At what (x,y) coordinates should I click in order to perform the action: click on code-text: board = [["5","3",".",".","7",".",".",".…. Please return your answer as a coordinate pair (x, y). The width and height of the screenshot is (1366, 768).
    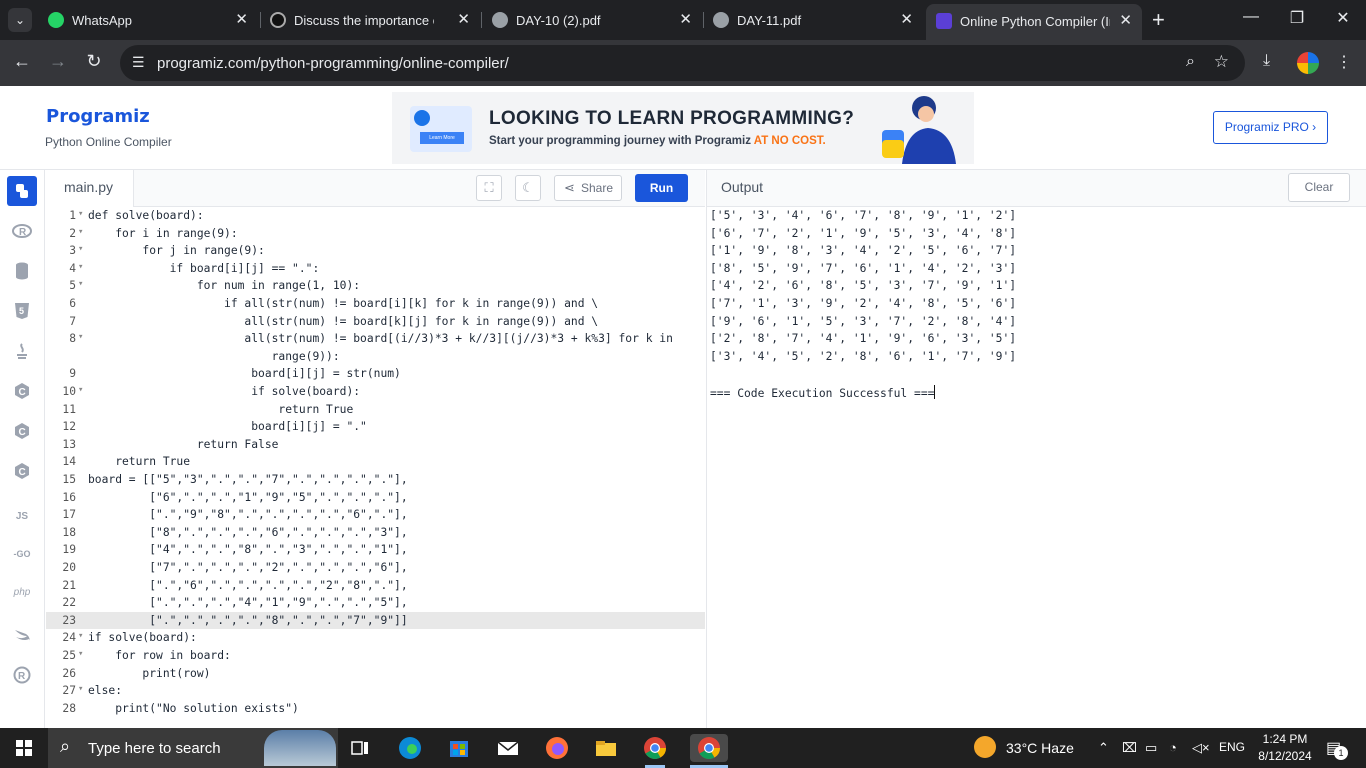
    Looking at the image, I should click on (248, 479).